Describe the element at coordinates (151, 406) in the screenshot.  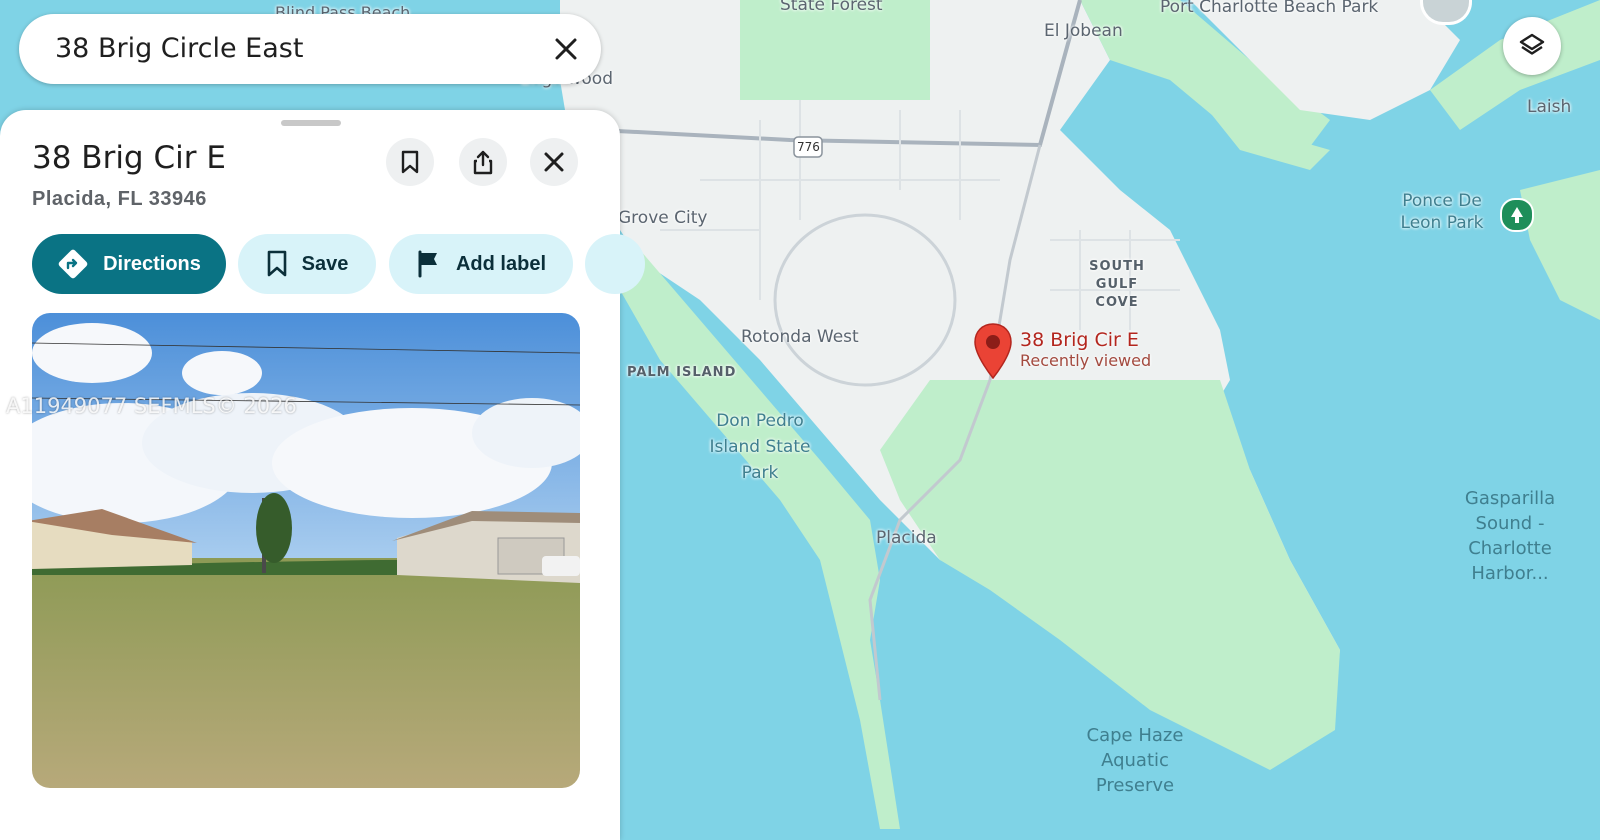
I see `listing-watermark: A11949077 SEFMLS© 2026` at that location.